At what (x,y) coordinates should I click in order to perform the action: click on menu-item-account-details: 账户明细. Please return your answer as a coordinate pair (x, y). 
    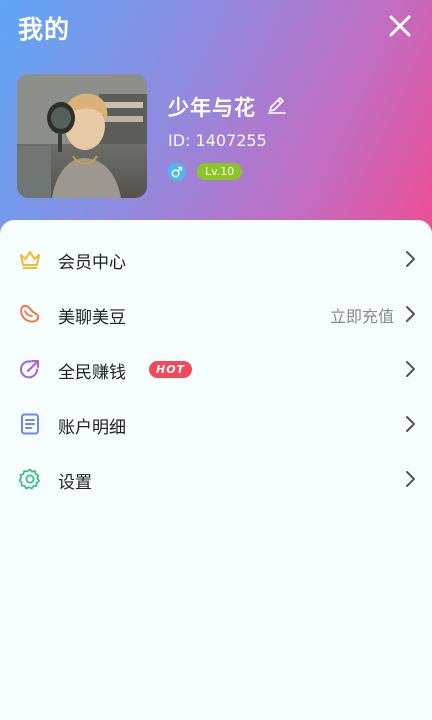
    Looking at the image, I should click on (216, 424).